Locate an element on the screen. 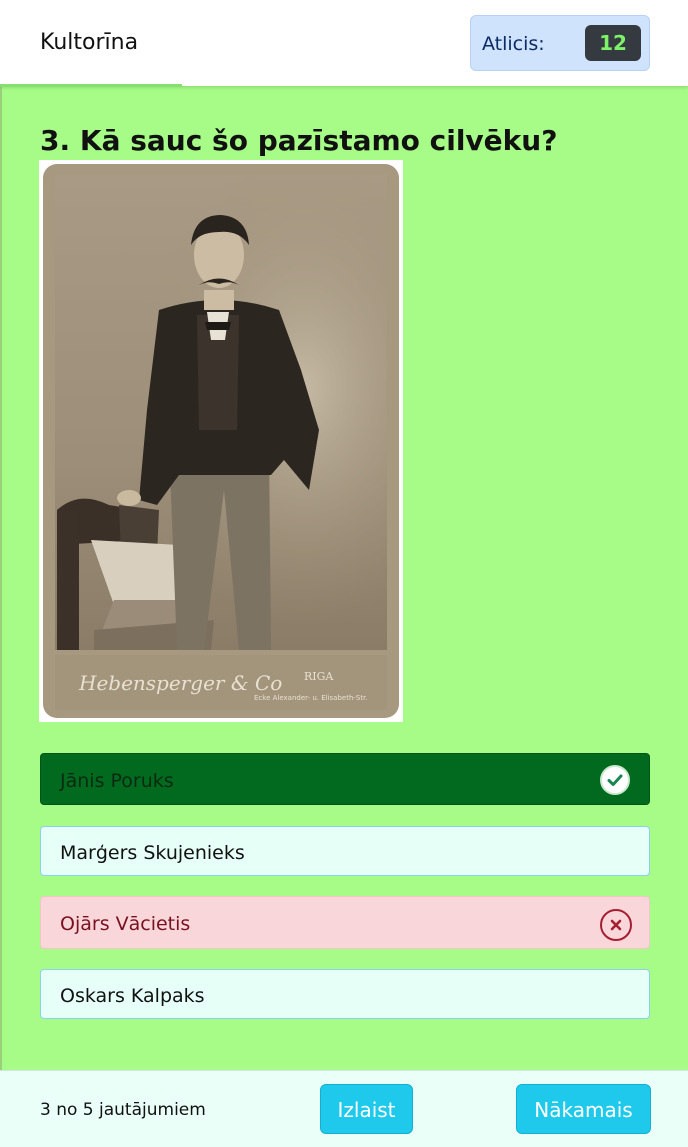 The width and height of the screenshot is (688, 1147). photo-imprint-left: Hebensperger & Co is located at coordinates (180, 683).